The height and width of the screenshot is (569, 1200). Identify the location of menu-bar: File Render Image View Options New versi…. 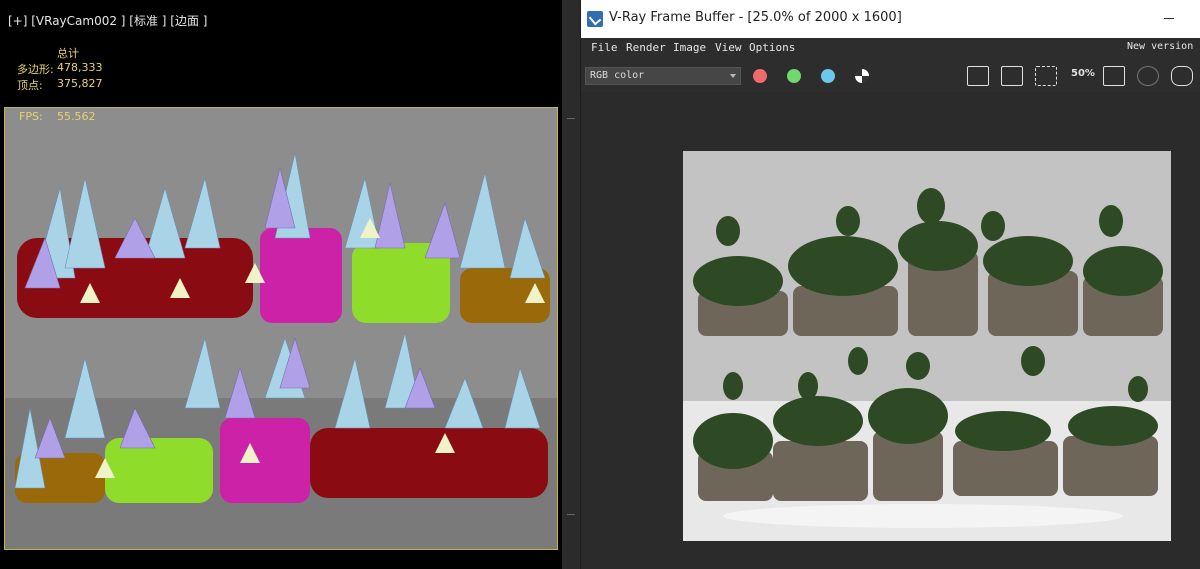
(890, 49).